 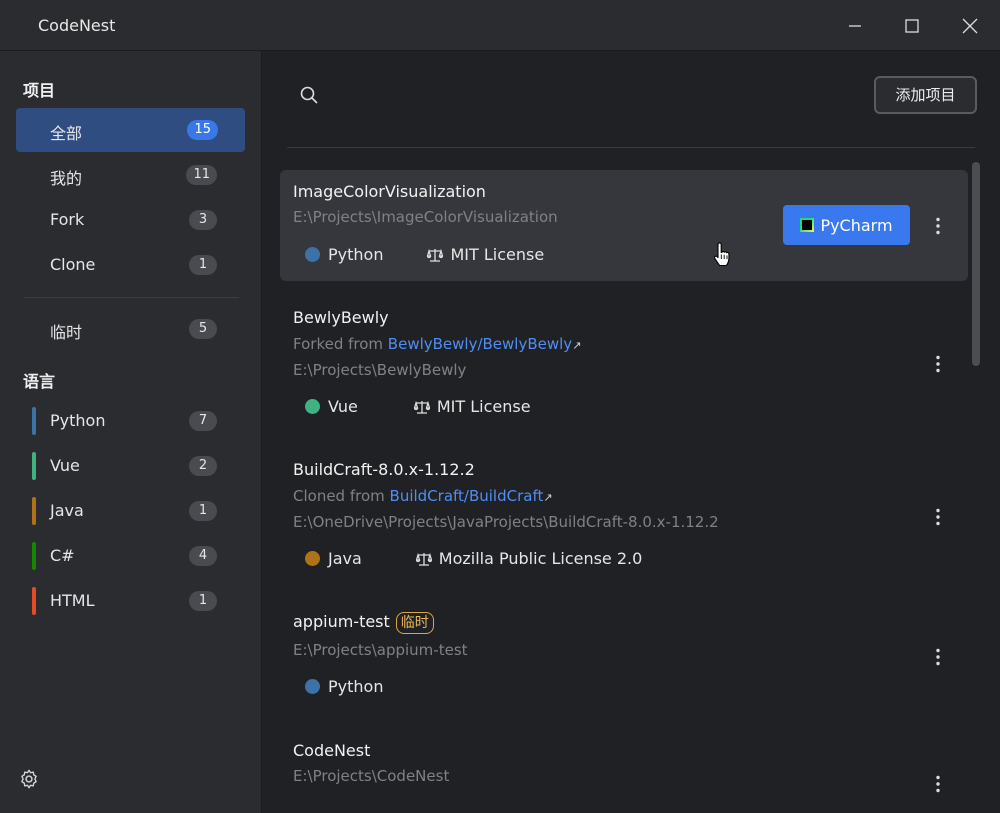 I want to click on sidebar-item-label: 临时, so click(x=66, y=332).